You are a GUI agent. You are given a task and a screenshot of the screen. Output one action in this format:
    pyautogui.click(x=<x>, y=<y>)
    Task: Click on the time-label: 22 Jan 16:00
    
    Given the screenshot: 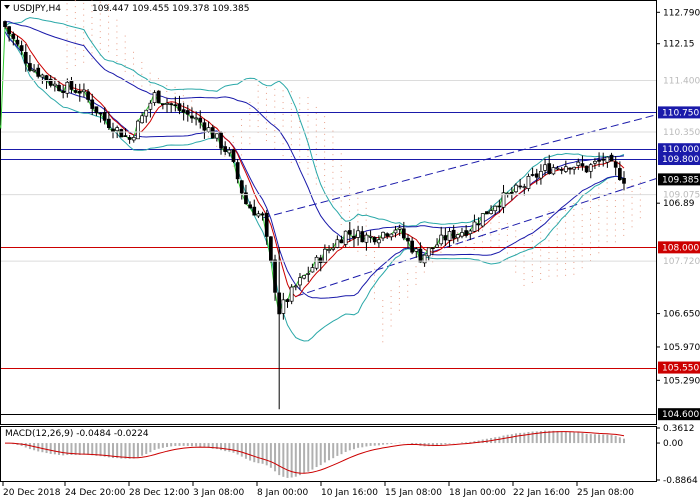 What is the action you would take?
    pyautogui.click(x=541, y=493)
    